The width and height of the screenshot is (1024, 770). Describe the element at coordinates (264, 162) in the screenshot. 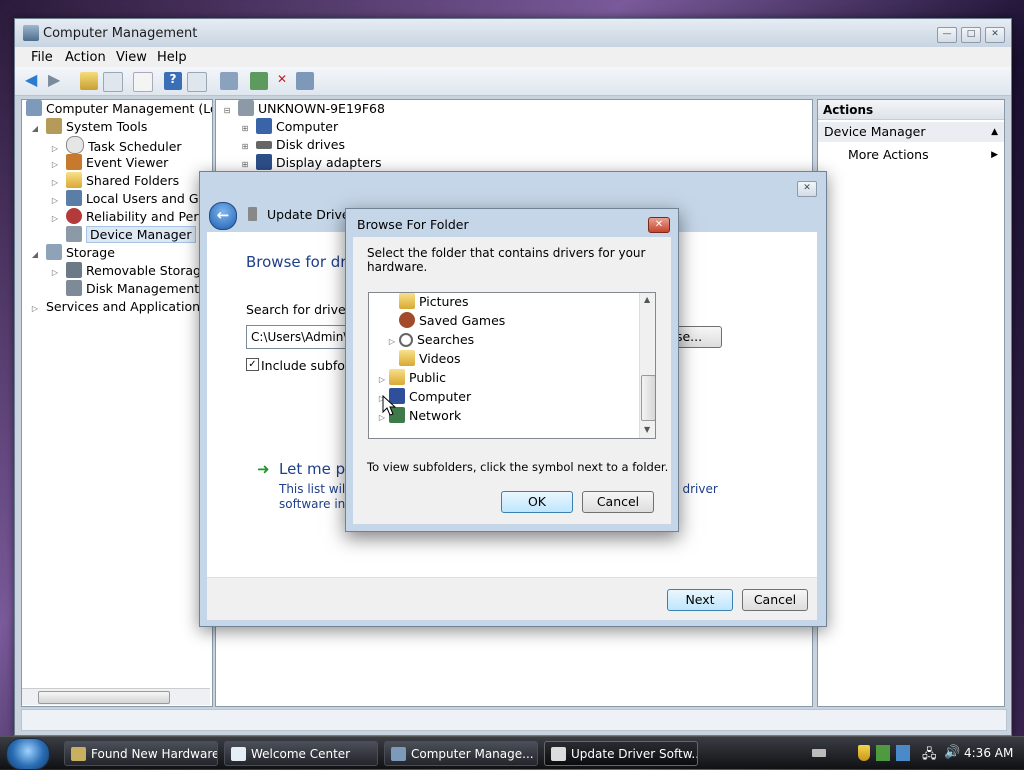

I see `display-adapter-icon` at that location.